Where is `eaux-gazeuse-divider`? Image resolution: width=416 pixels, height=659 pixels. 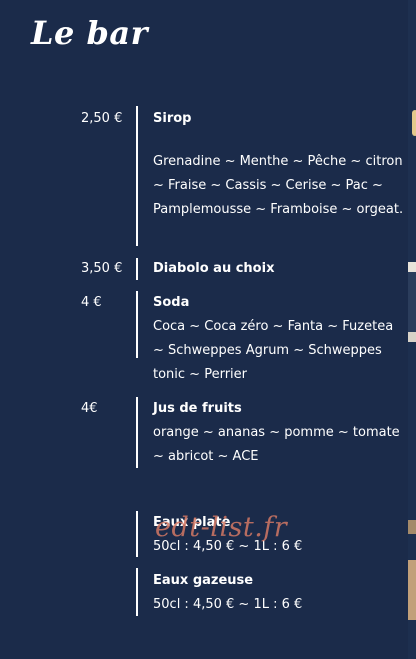
eaux-gazeuse-divider is located at coordinates (137, 592).